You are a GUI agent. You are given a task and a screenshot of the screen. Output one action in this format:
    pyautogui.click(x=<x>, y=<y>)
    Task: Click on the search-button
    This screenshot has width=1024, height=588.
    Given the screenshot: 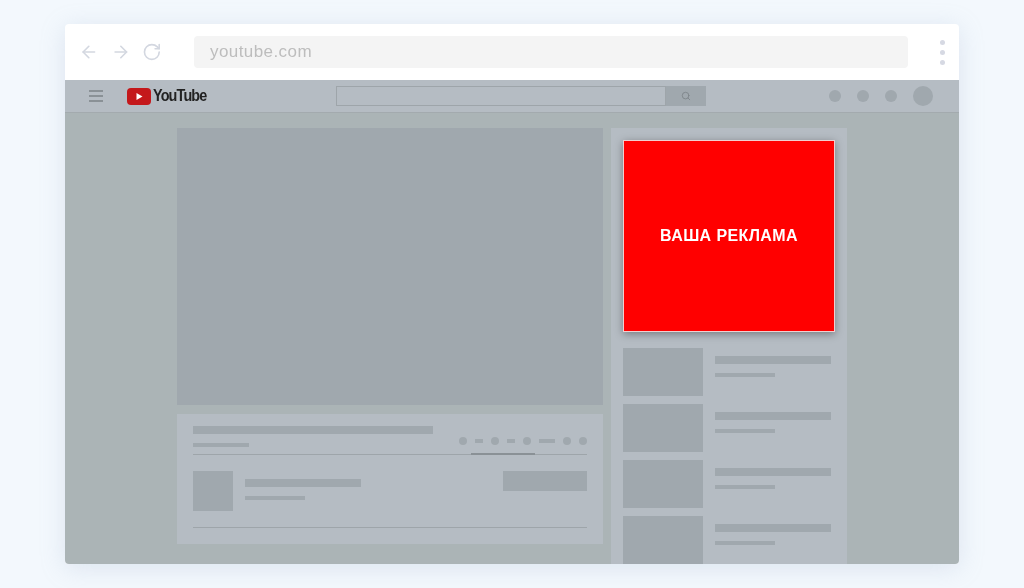 What is the action you would take?
    pyautogui.click(x=686, y=96)
    